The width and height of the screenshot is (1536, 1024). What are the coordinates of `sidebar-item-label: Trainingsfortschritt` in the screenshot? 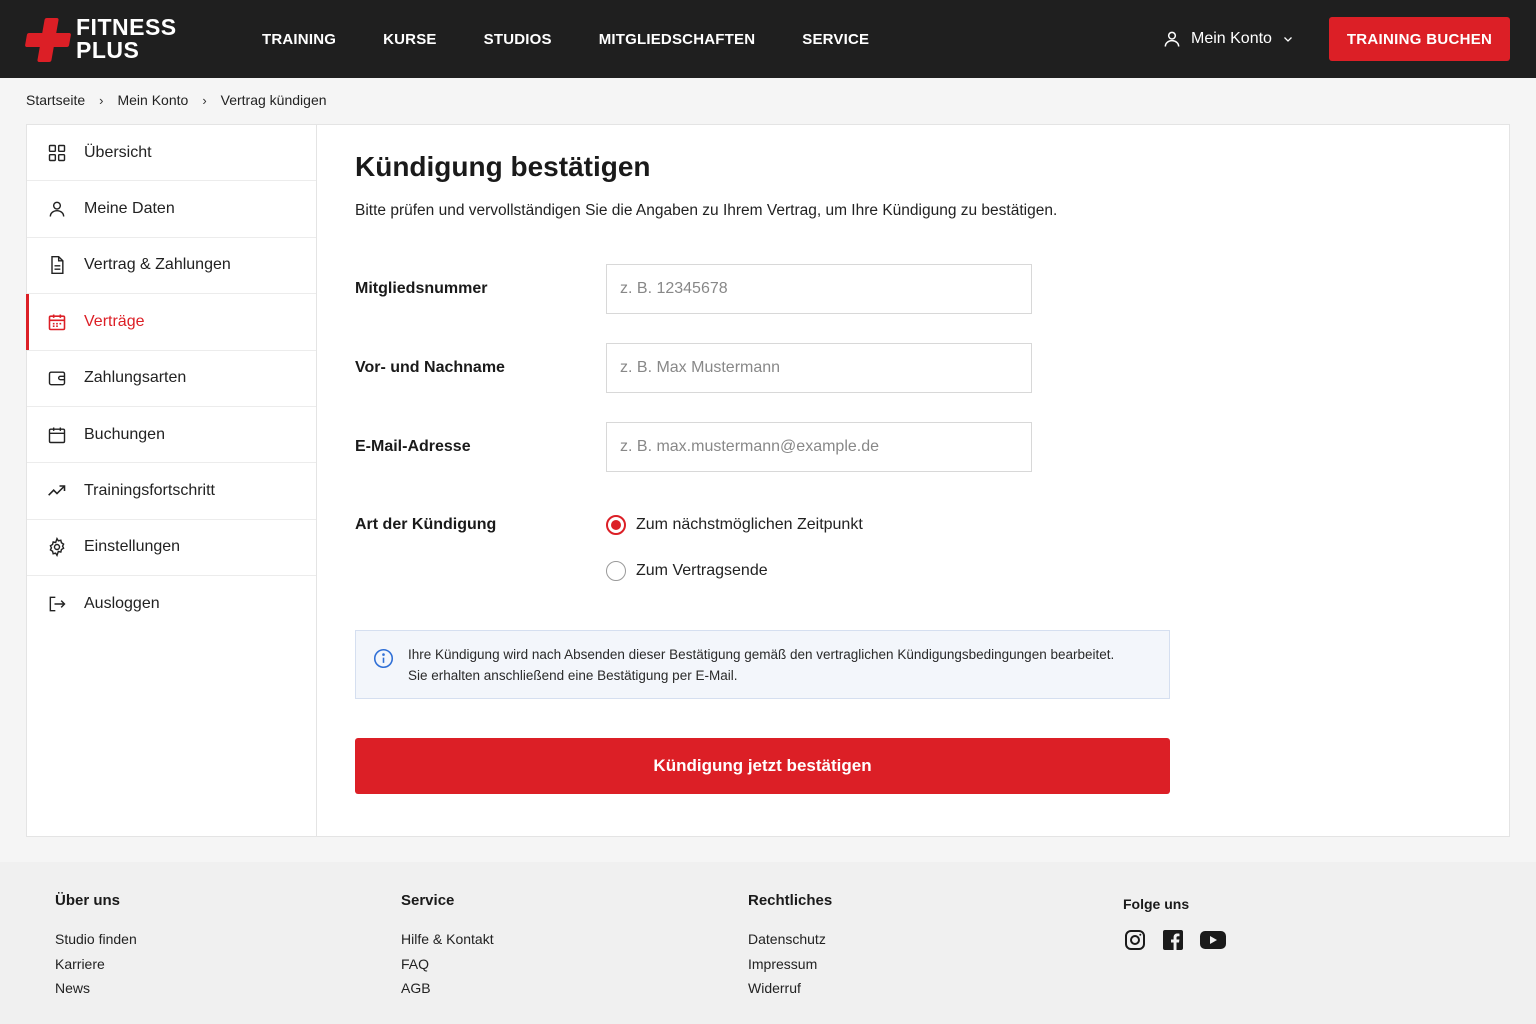 It's located at (149, 491).